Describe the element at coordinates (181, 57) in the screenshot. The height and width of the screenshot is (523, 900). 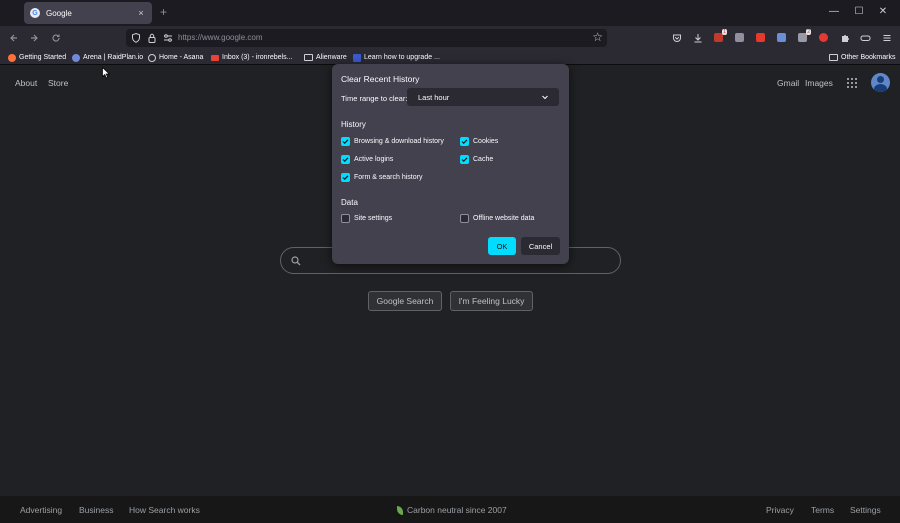
I see `bookmark-label: Home - Asana` at that location.